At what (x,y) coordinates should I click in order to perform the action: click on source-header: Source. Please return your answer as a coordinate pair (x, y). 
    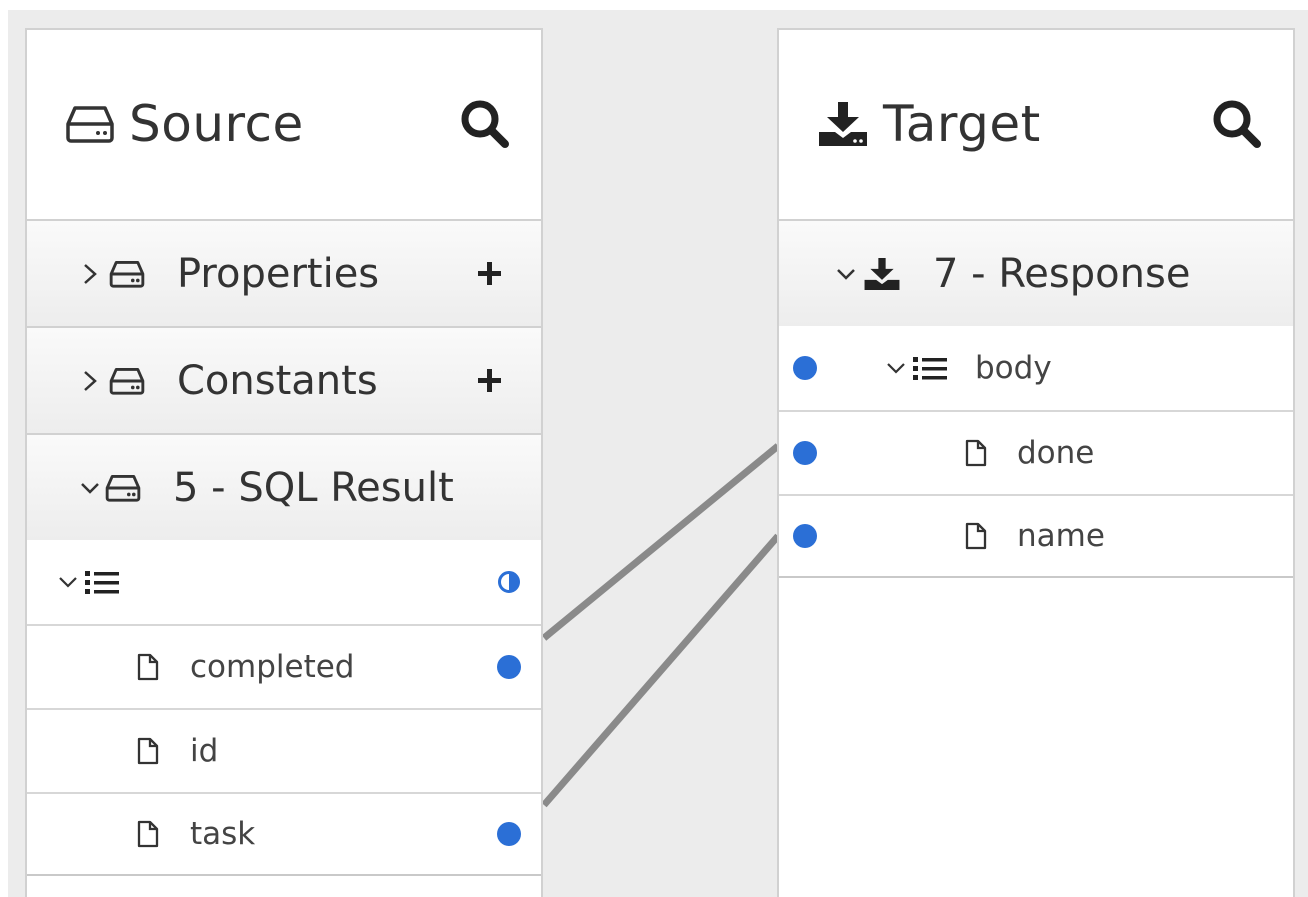
    Looking at the image, I should click on (284, 124).